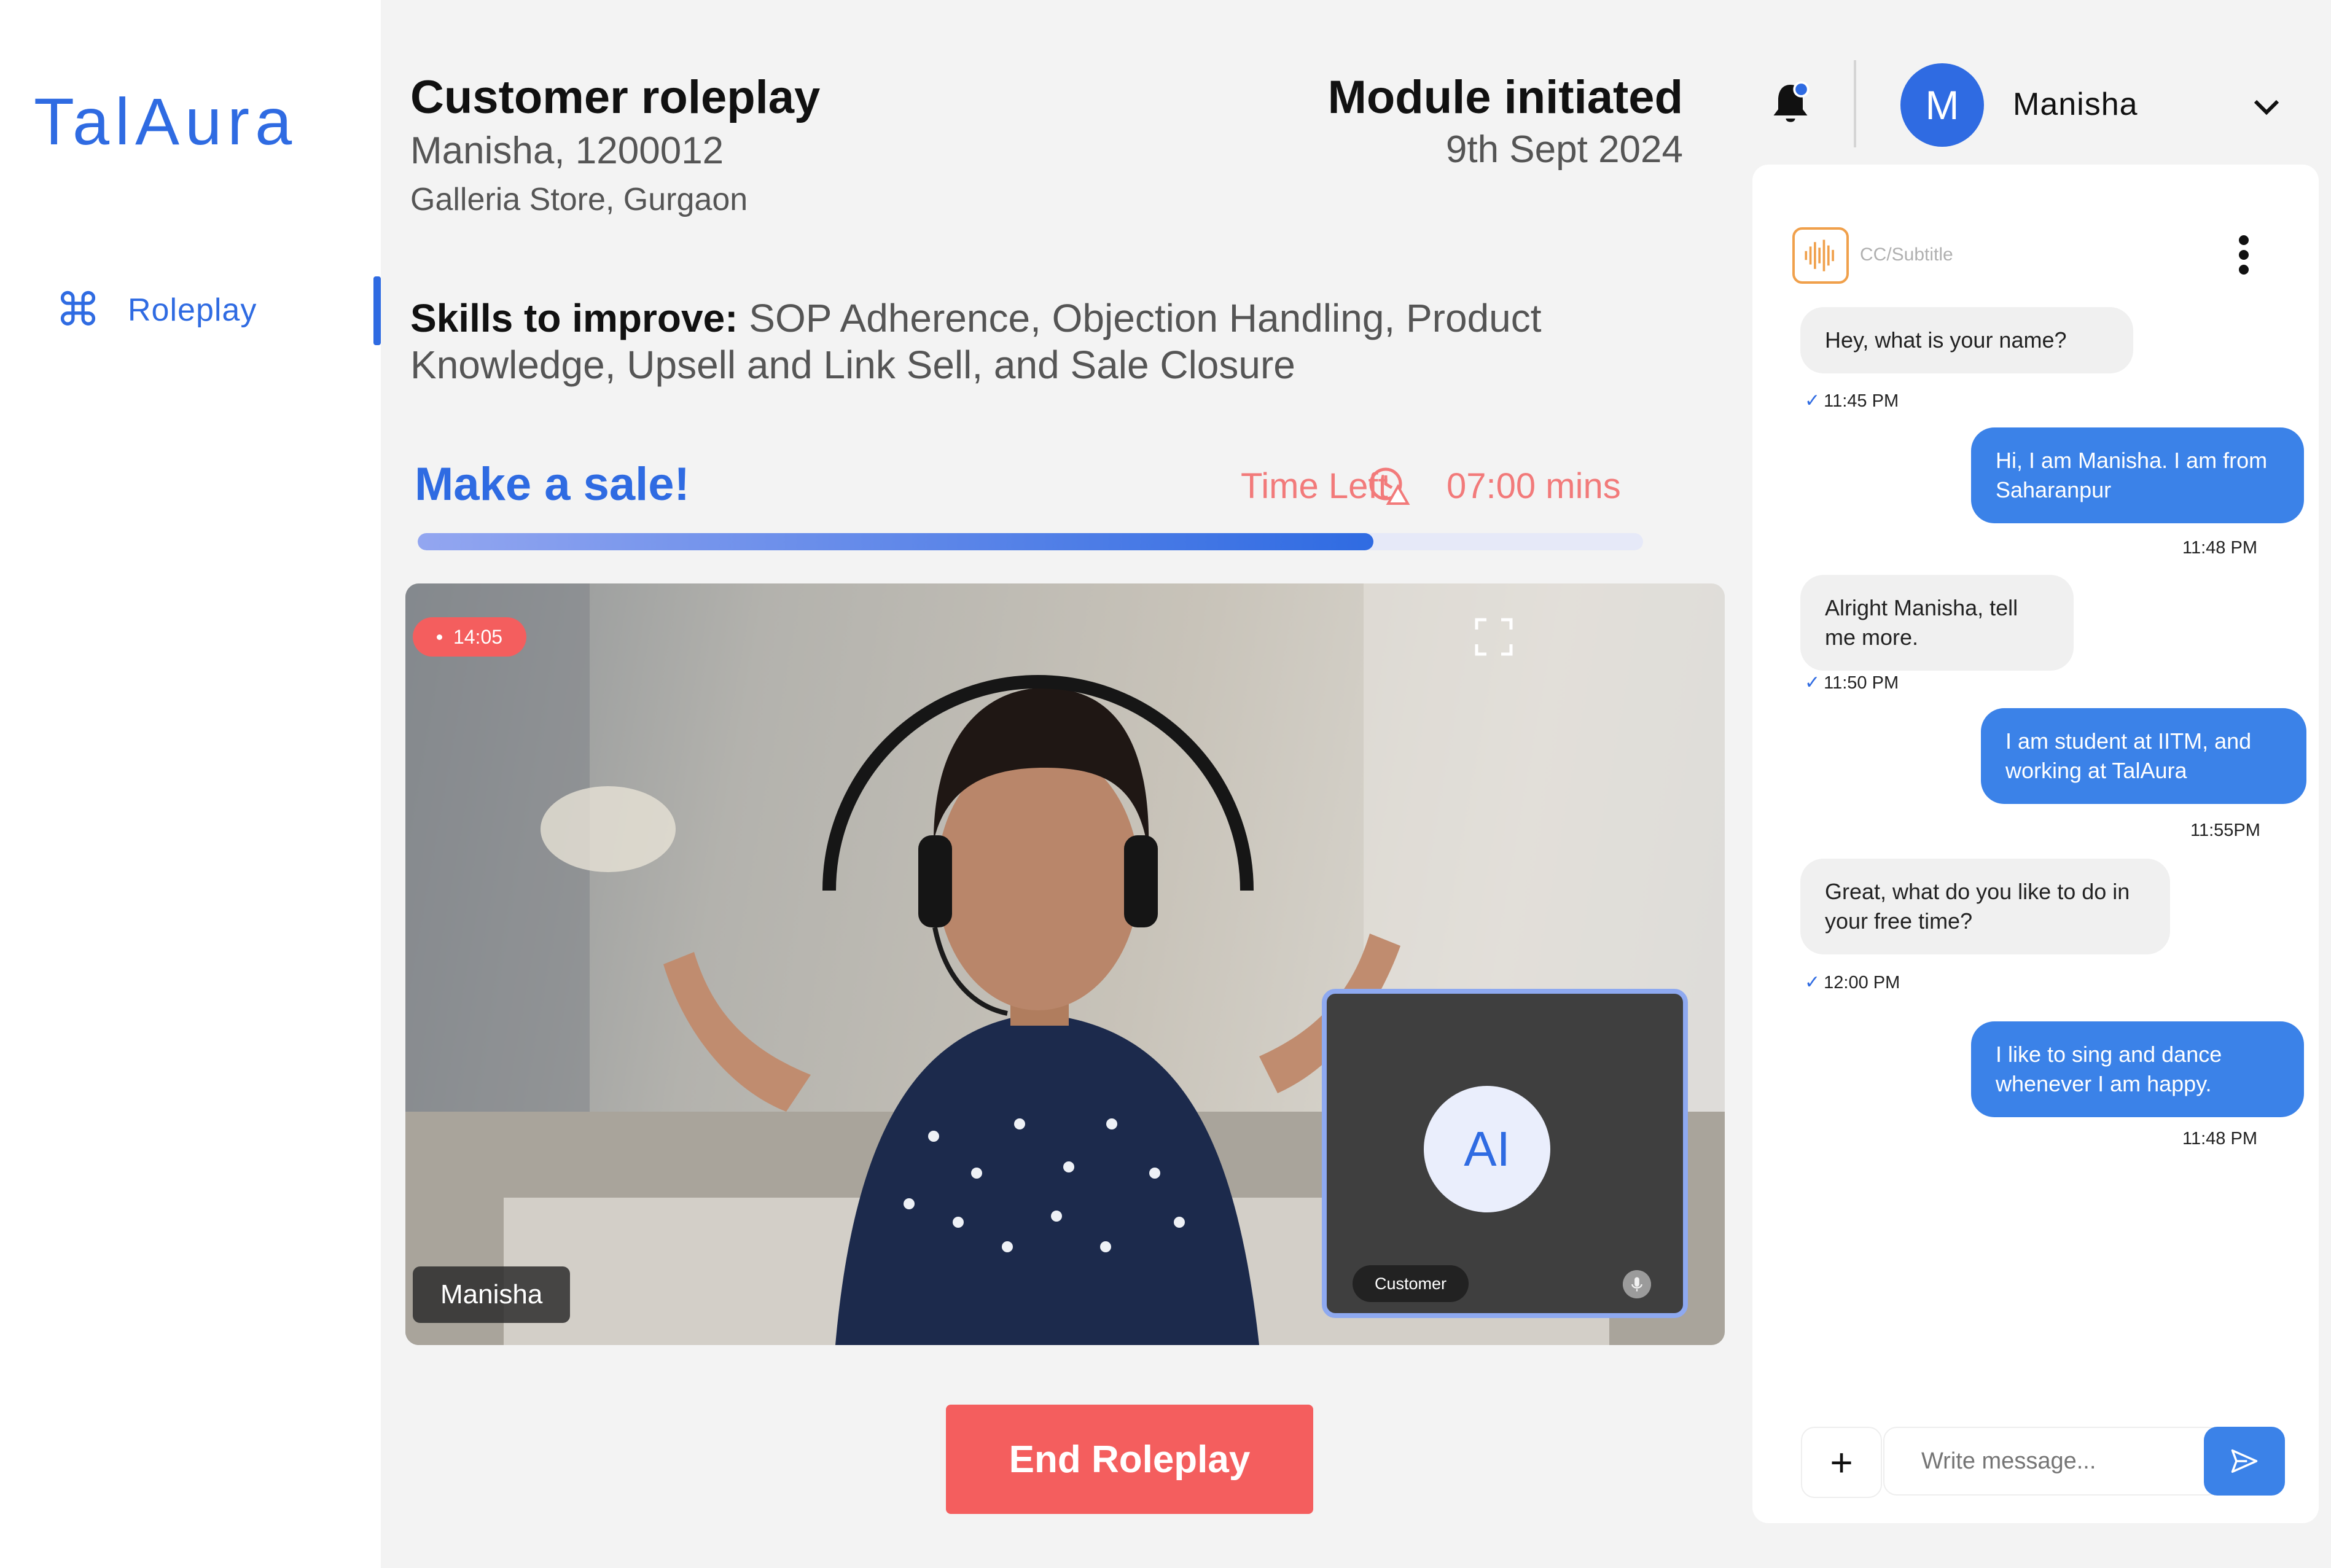 The width and height of the screenshot is (2331, 1568). I want to click on progress-bar, so click(1030, 541).